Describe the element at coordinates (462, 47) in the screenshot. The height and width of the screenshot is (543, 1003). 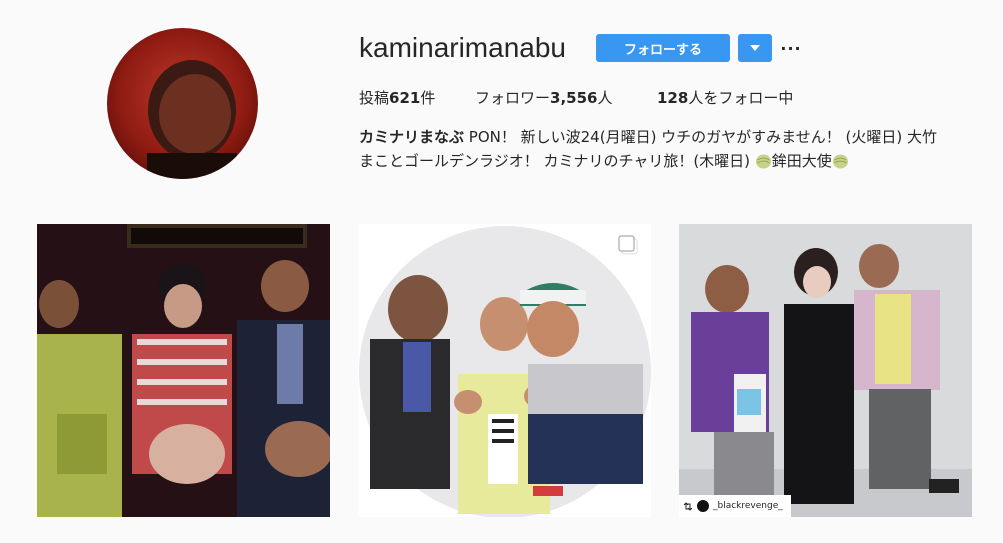
I see `profile-username: kaminarimanabu` at that location.